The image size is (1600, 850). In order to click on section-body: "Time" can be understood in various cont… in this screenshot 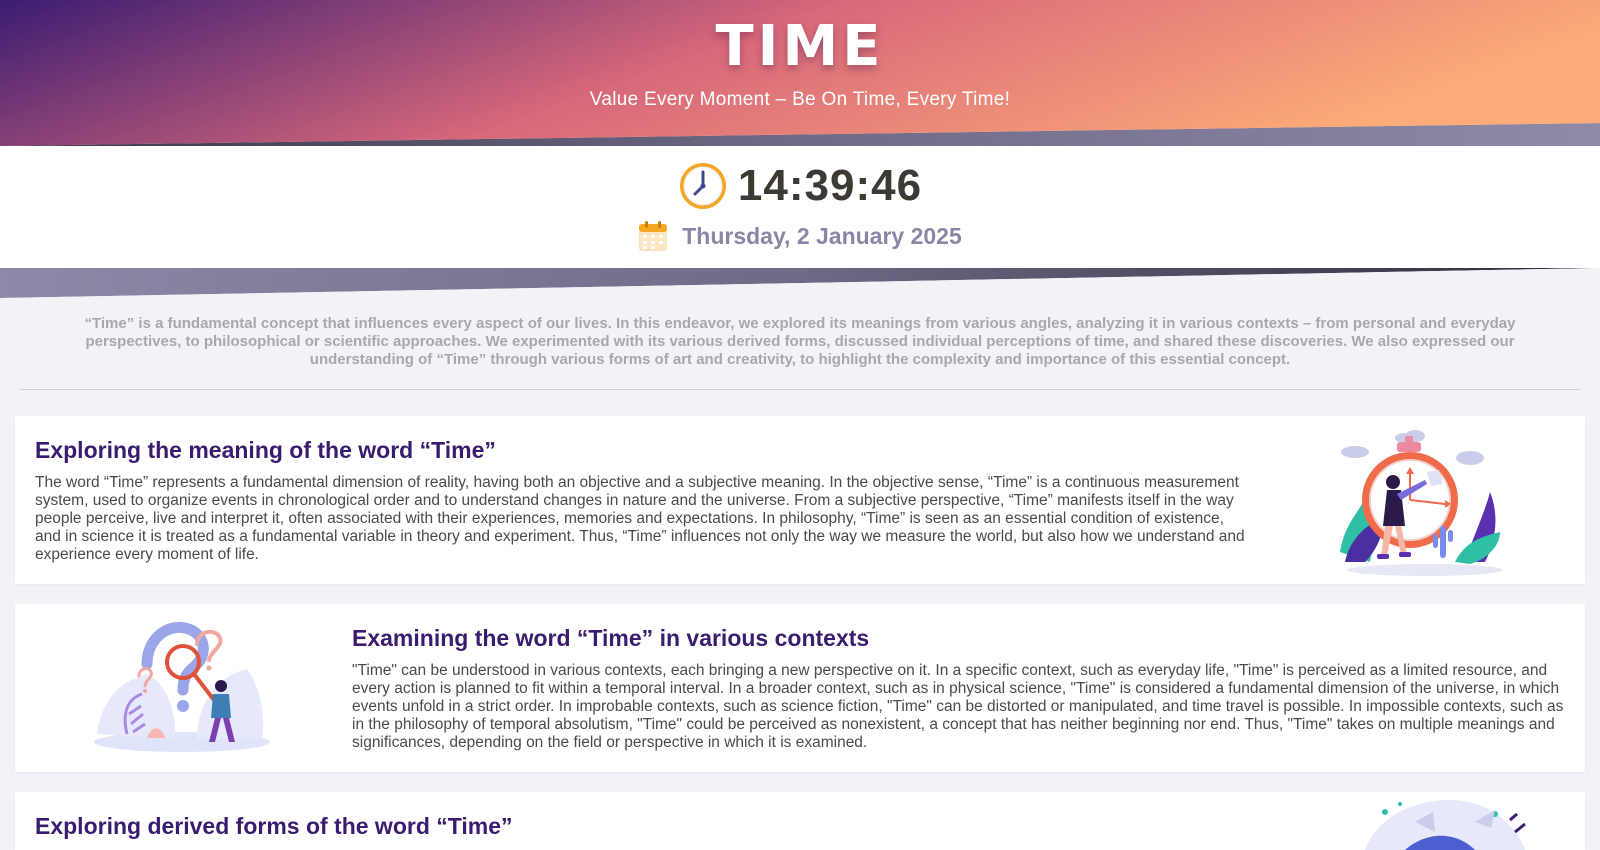, I will do `click(958, 706)`.